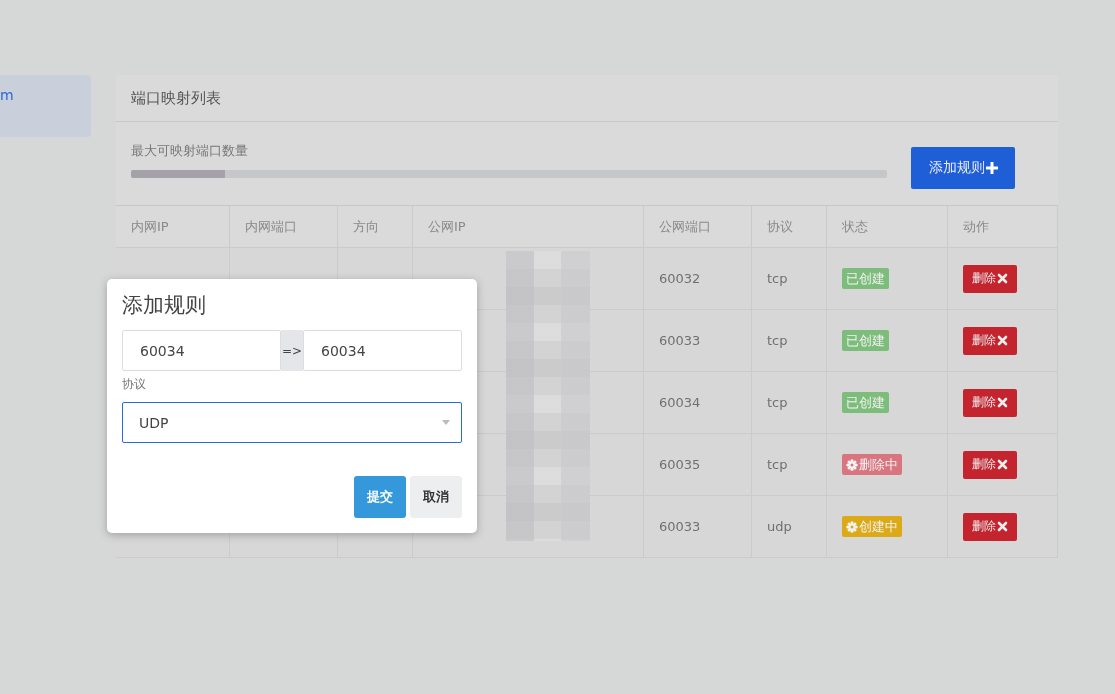 This screenshot has height=694, width=1115. I want to click on plus-icon, so click(991, 168).